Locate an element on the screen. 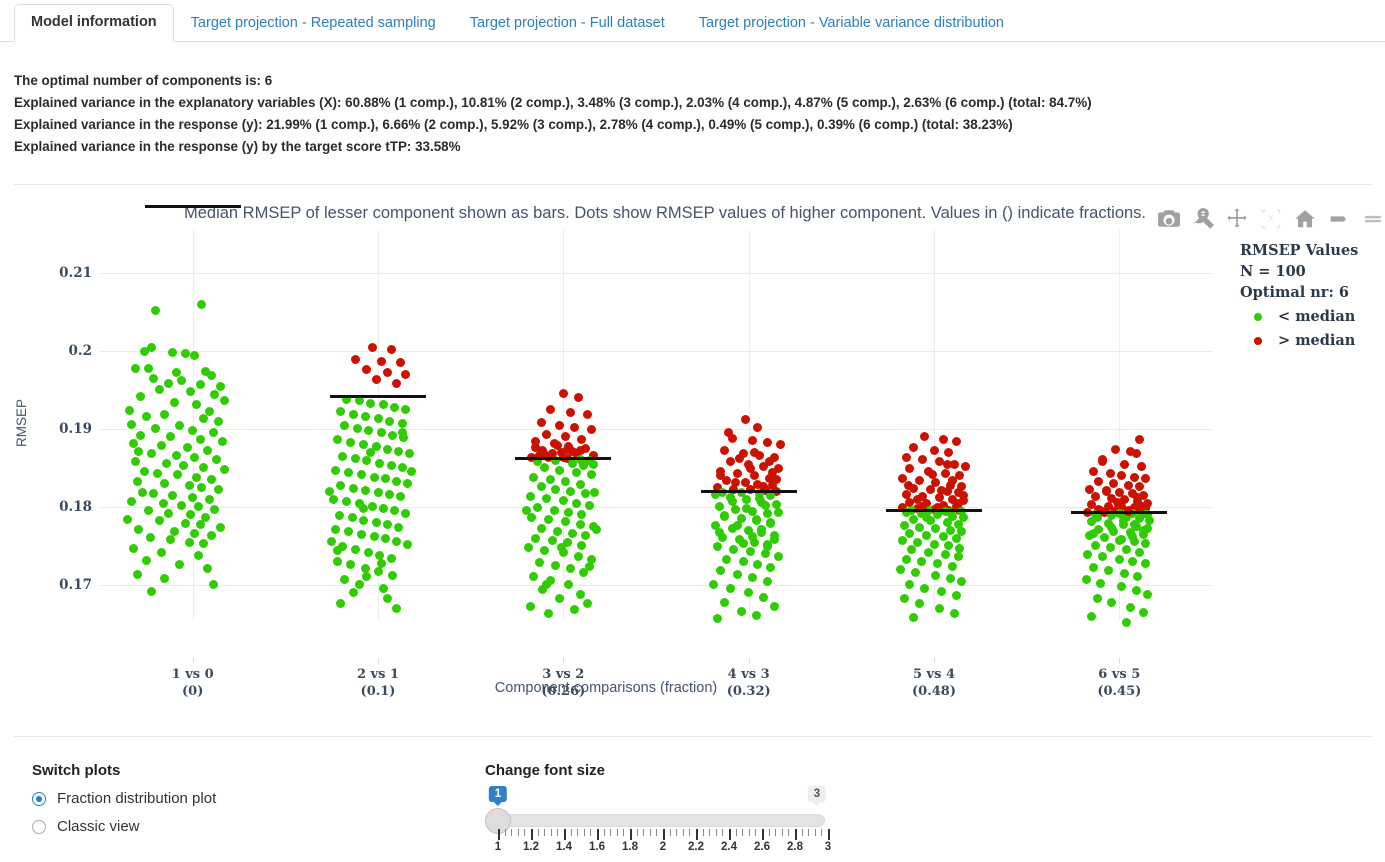  tab-target-projection-repeated-sampling: Target projection - Repeated sampling is located at coordinates (313, 23).